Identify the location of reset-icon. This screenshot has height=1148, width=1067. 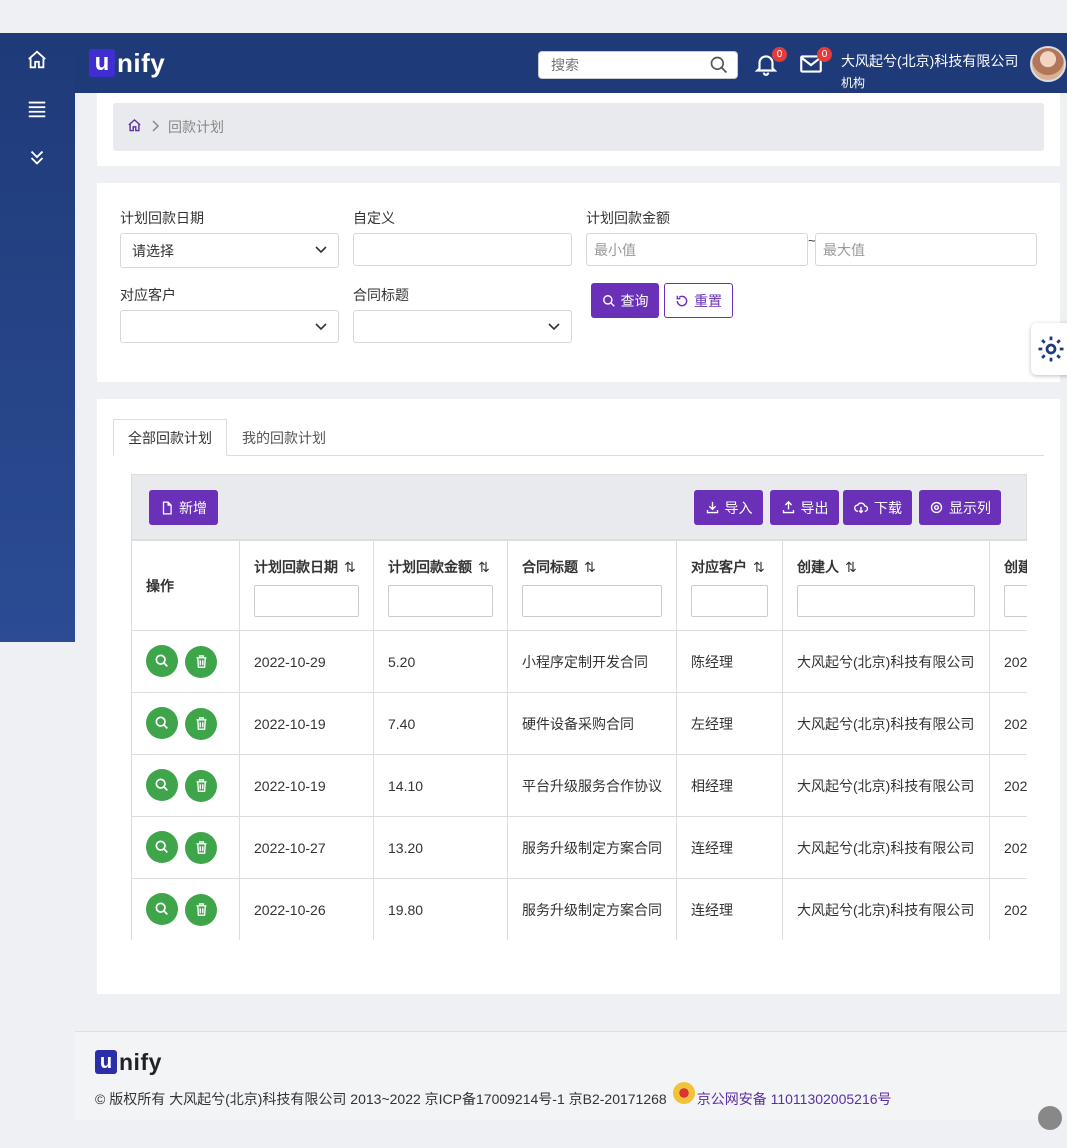
(682, 300).